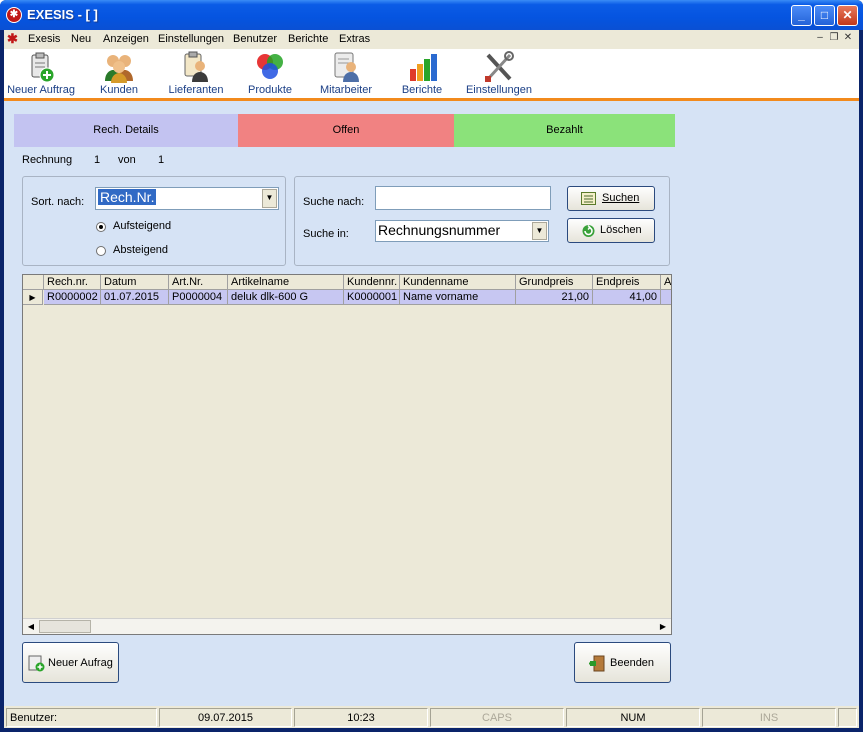  I want to click on cell-kundenname: Name vorname, so click(458, 297).